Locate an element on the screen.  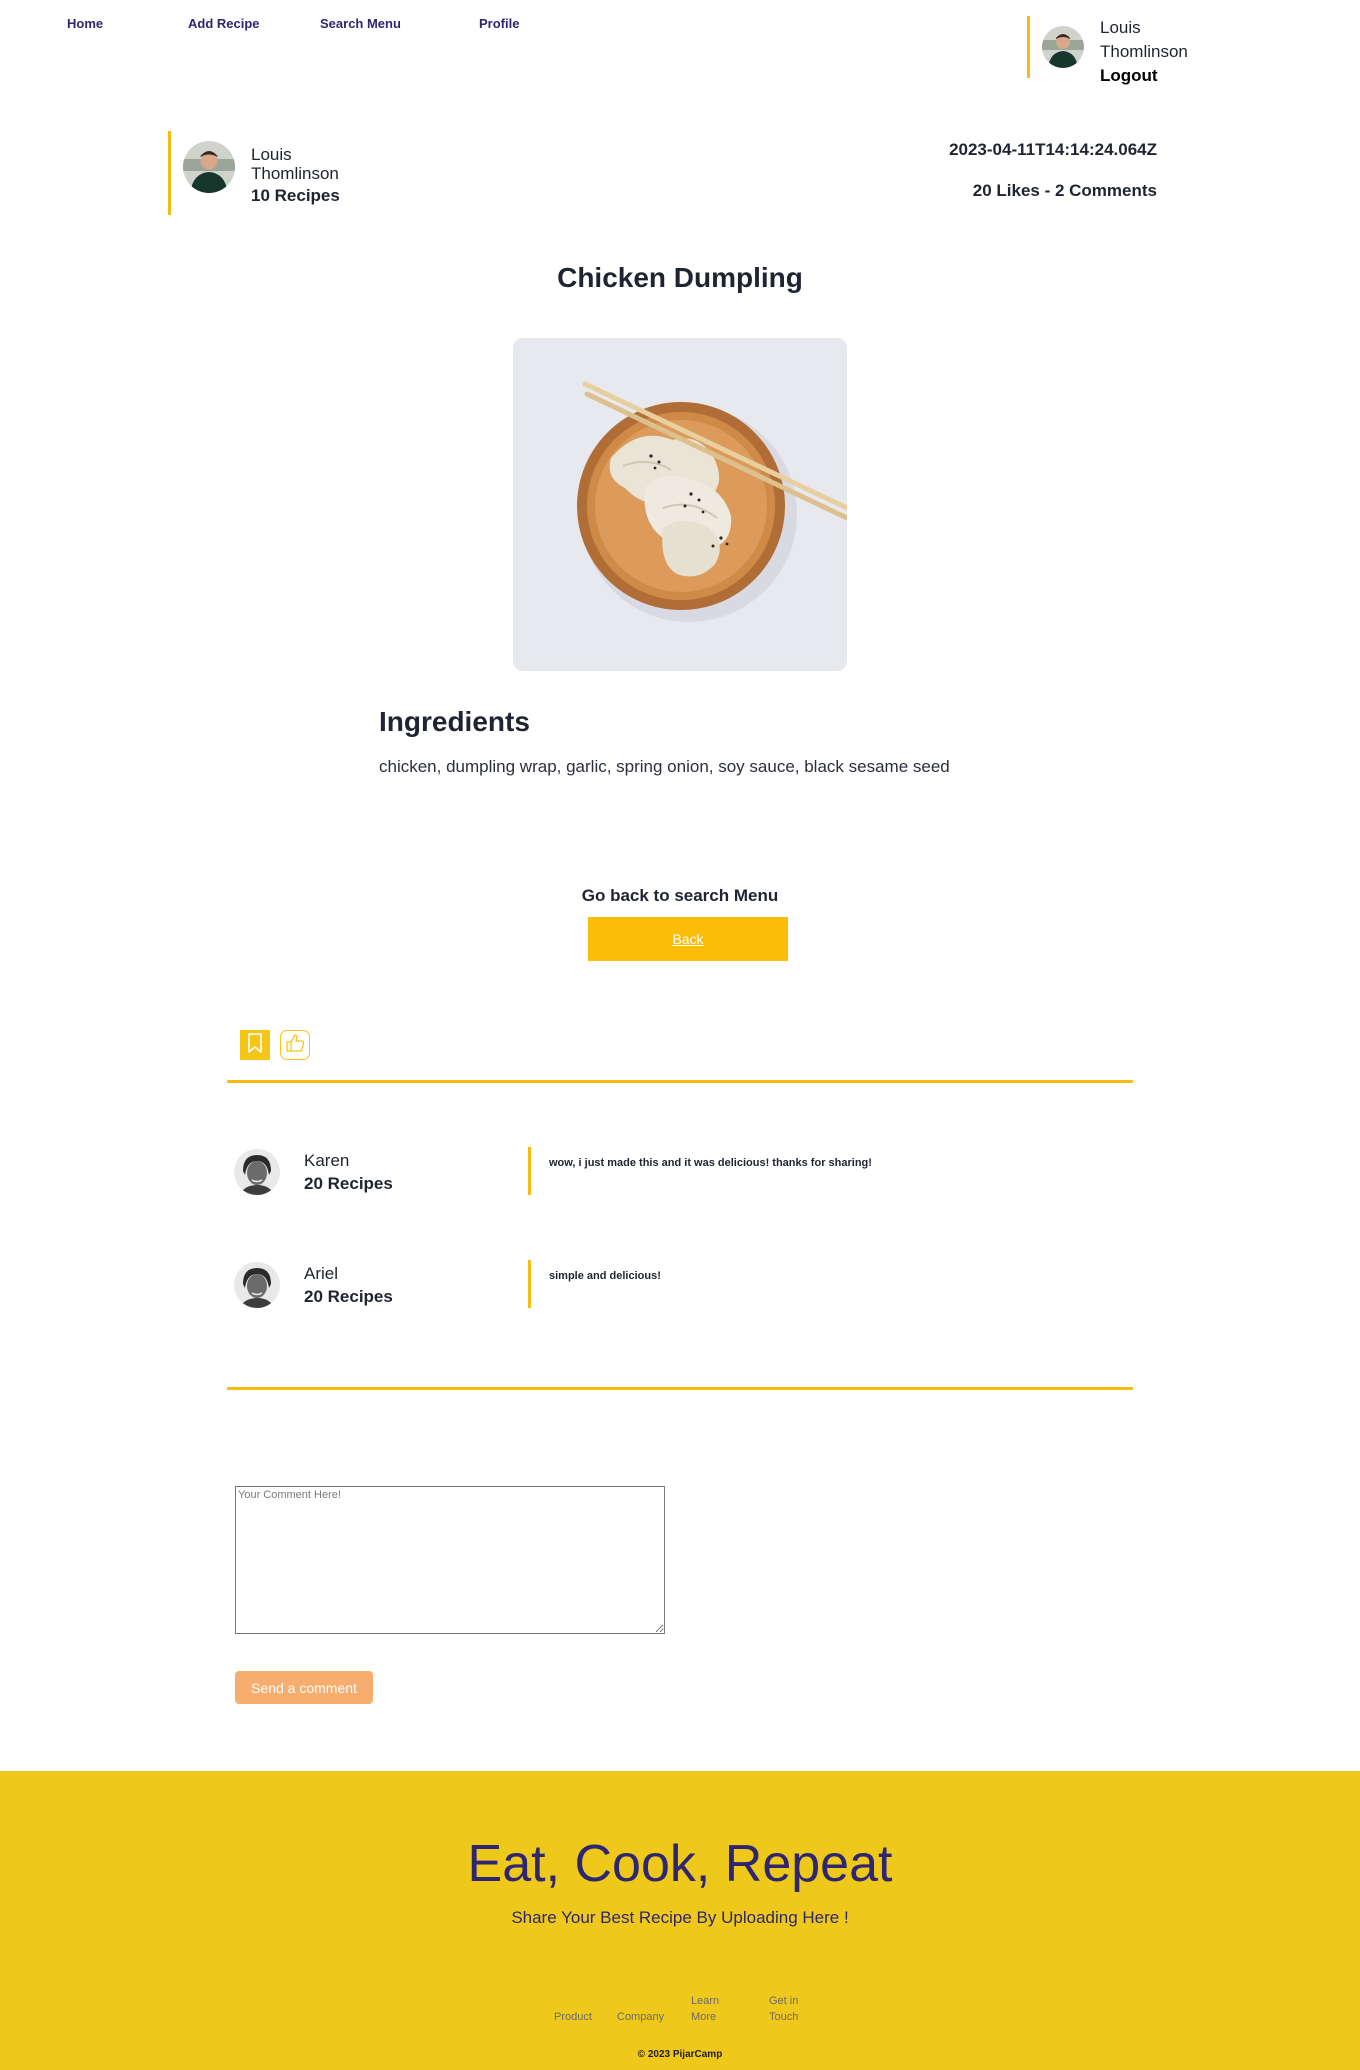
nav-user-panel: Louis Thomlinson Logout is located at coordinates (1107, 50).